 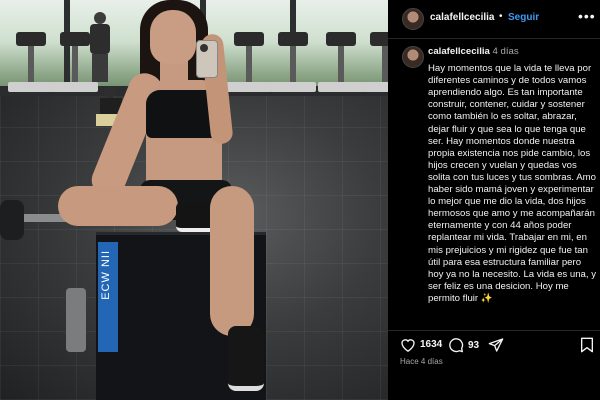 What do you see at coordinates (413, 19) in the screenshot?
I see `avatar` at bounding box center [413, 19].